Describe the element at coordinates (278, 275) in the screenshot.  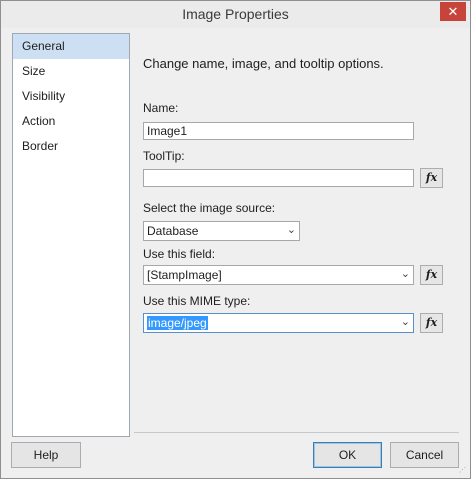
I see `field-select: [StampImage] ⌄` at that location.